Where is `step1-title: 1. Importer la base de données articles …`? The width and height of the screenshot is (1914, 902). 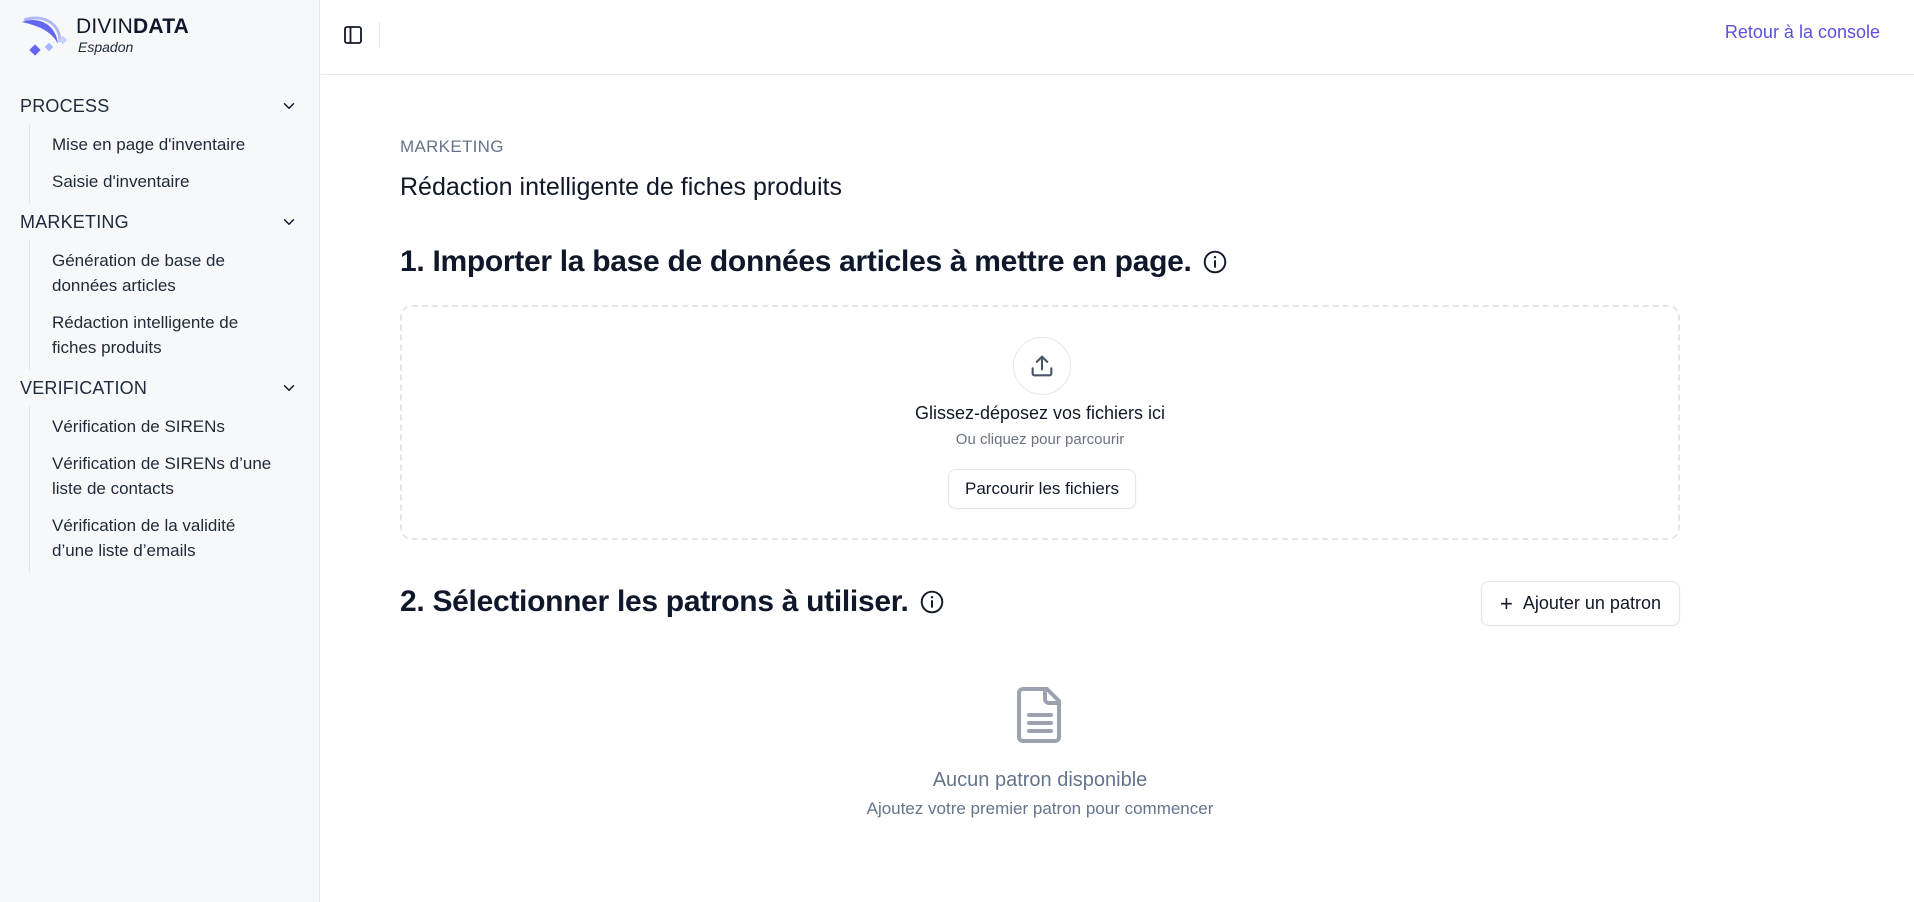
step1-title: 1. Importer la base de données articles … is located at coordinates (796, 261).